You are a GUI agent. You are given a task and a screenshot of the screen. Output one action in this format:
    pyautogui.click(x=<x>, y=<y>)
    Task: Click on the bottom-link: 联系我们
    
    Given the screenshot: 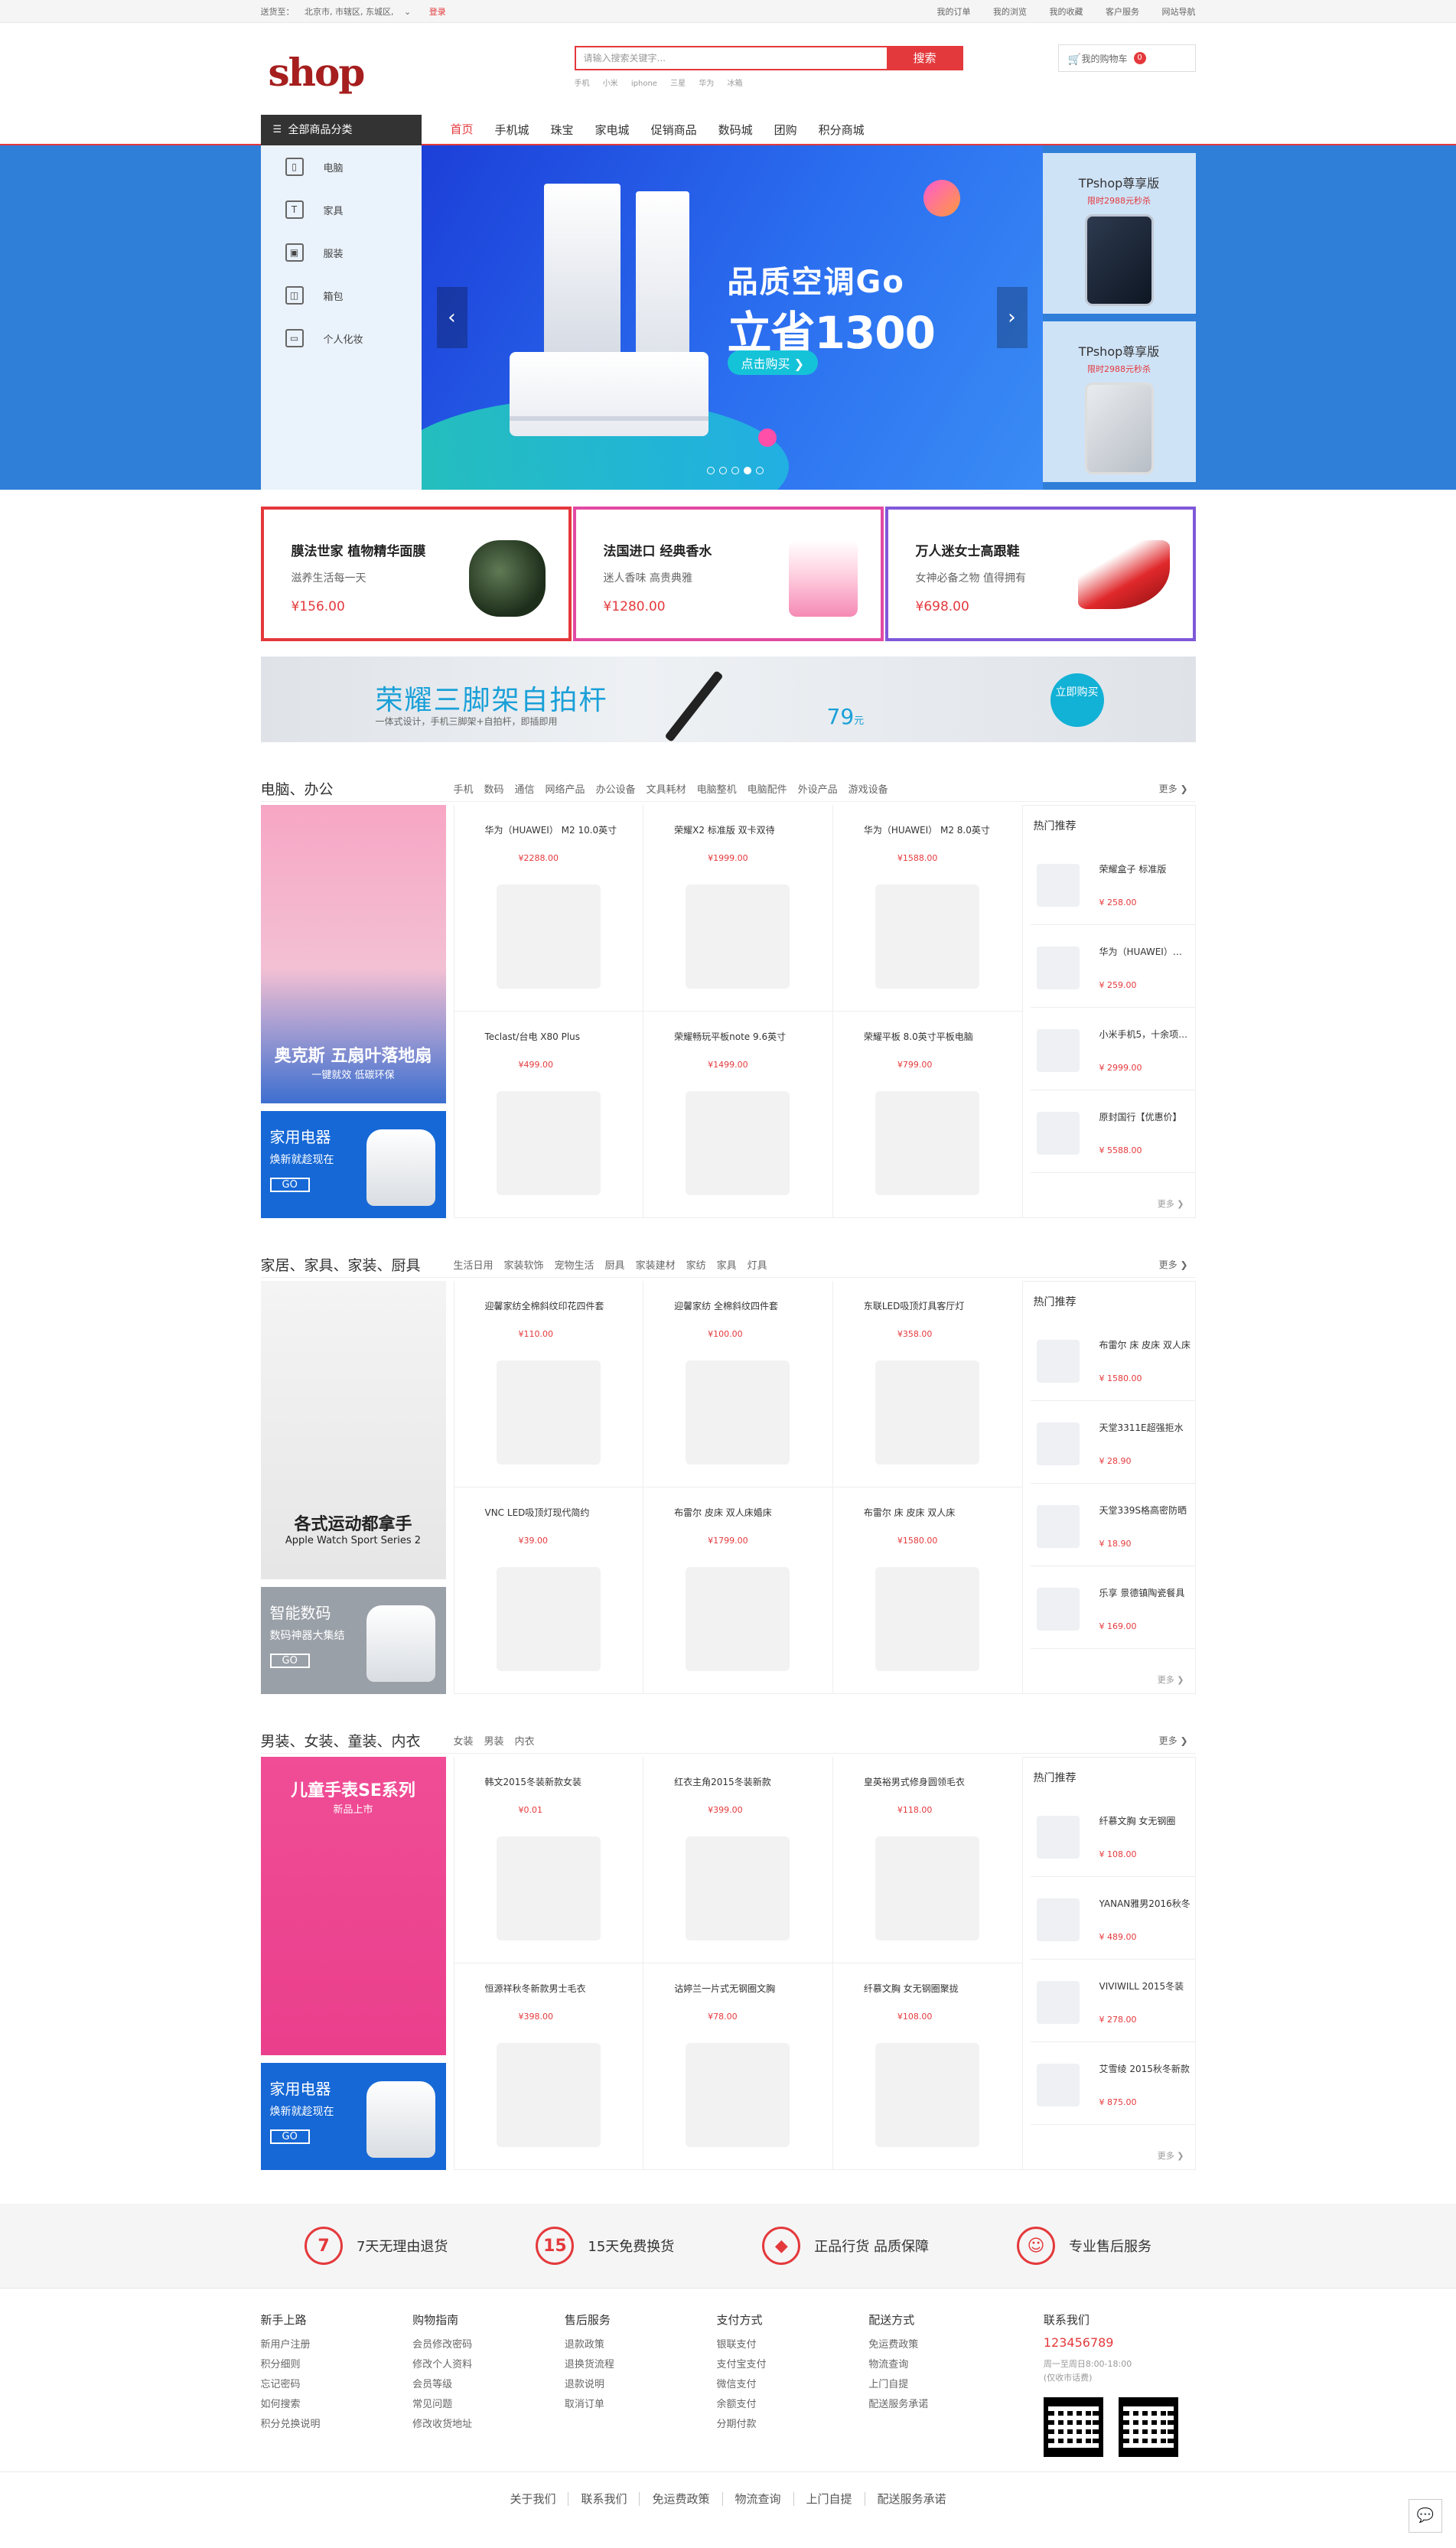 What is the action you would take?
    pyautogui.click(x=604, y=2499)
    